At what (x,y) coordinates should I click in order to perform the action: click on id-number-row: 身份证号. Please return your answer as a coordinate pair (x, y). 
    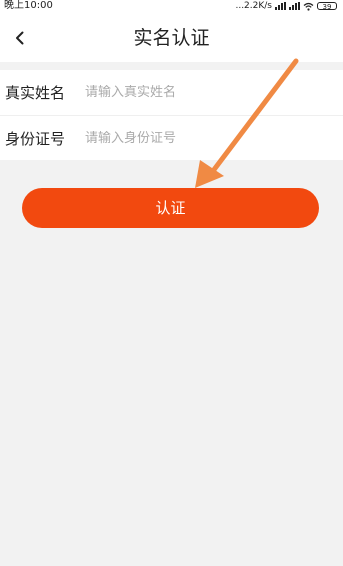
    Looking at the image, I should click on (171, 137).